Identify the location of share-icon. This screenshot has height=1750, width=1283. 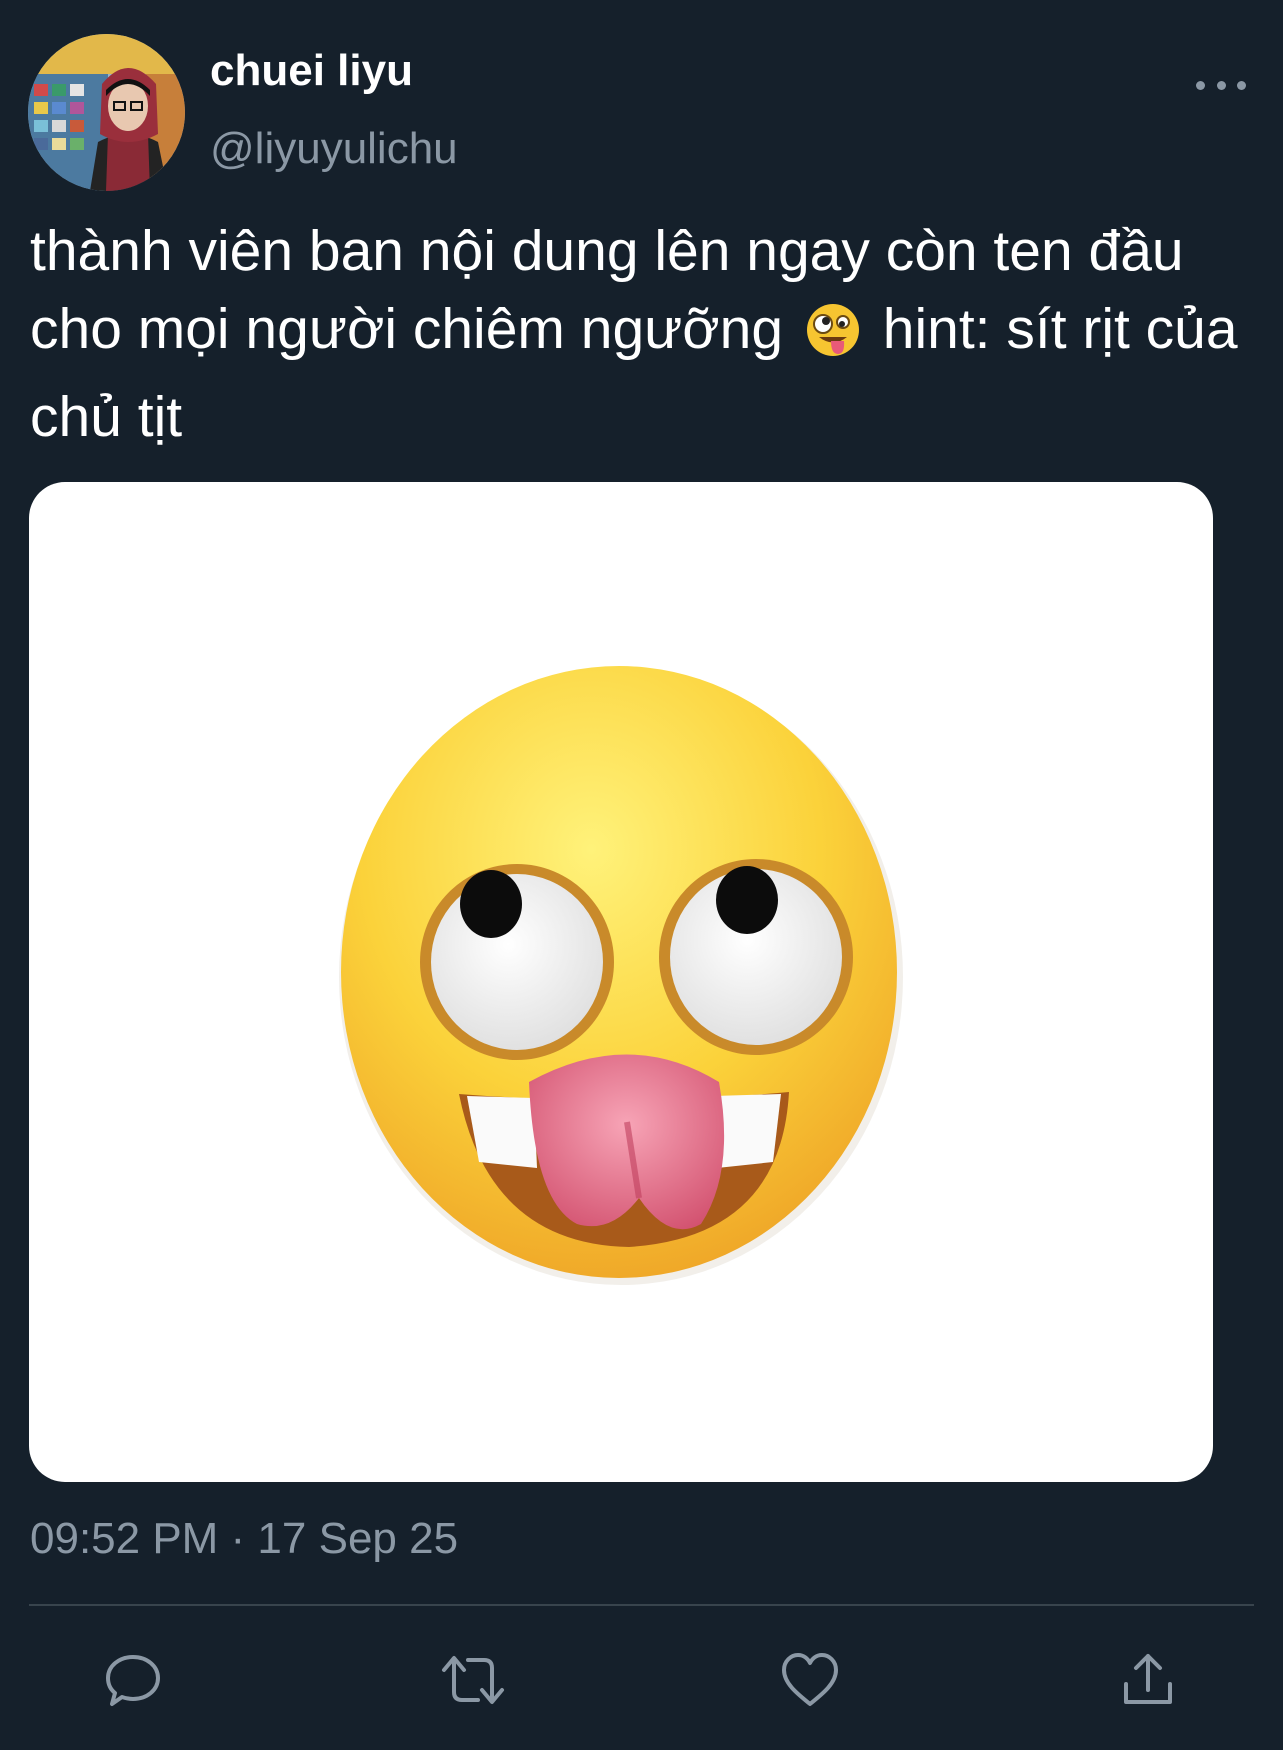
(1148, 1679).